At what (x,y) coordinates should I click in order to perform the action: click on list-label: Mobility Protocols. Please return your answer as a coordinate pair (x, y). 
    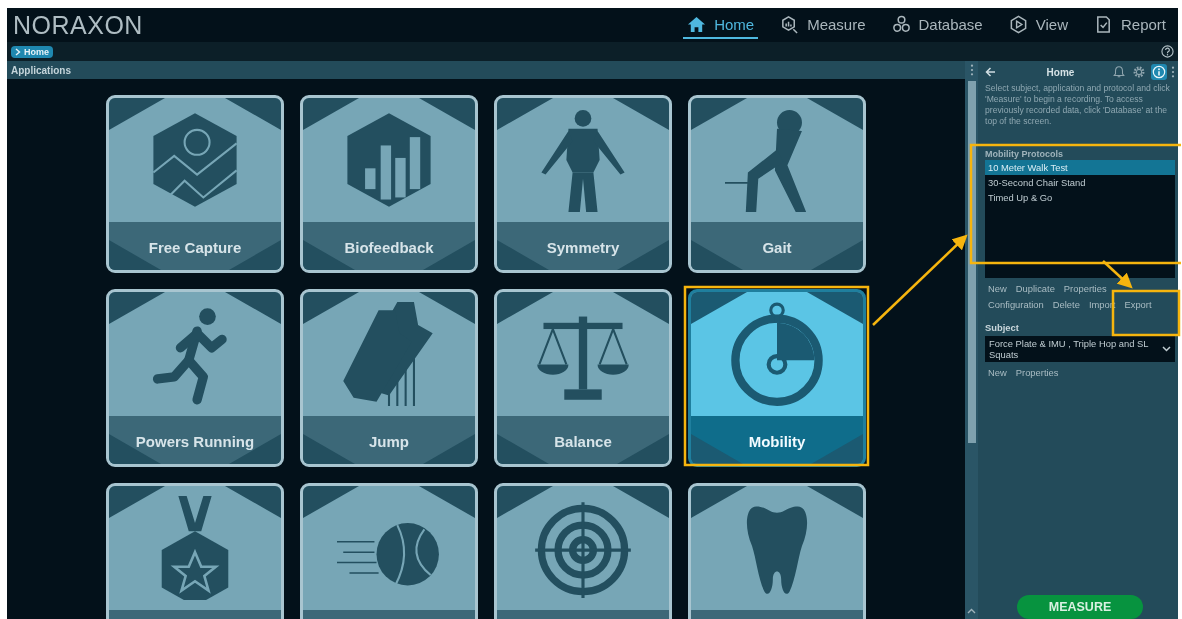
    Looking at the image, I should click on (1024, 154).